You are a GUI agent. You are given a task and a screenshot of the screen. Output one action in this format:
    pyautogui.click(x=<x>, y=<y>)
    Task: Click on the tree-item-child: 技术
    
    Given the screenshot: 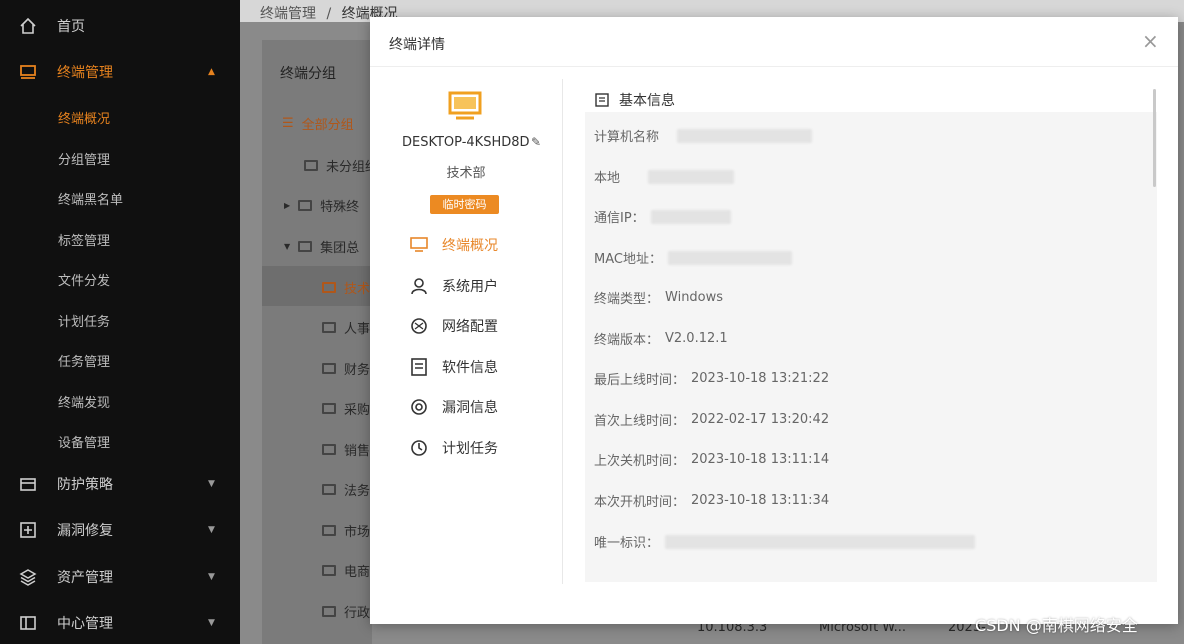 What is the action you would take?
    pyautogui.click(x=346, y=287)
    